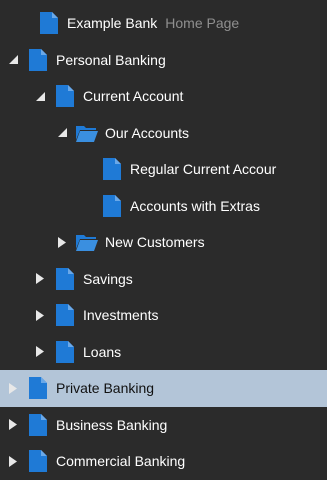  Describe the element at coordinates (102, 351) in the screenshot. I see `tree-item-label: Loans` at that location.